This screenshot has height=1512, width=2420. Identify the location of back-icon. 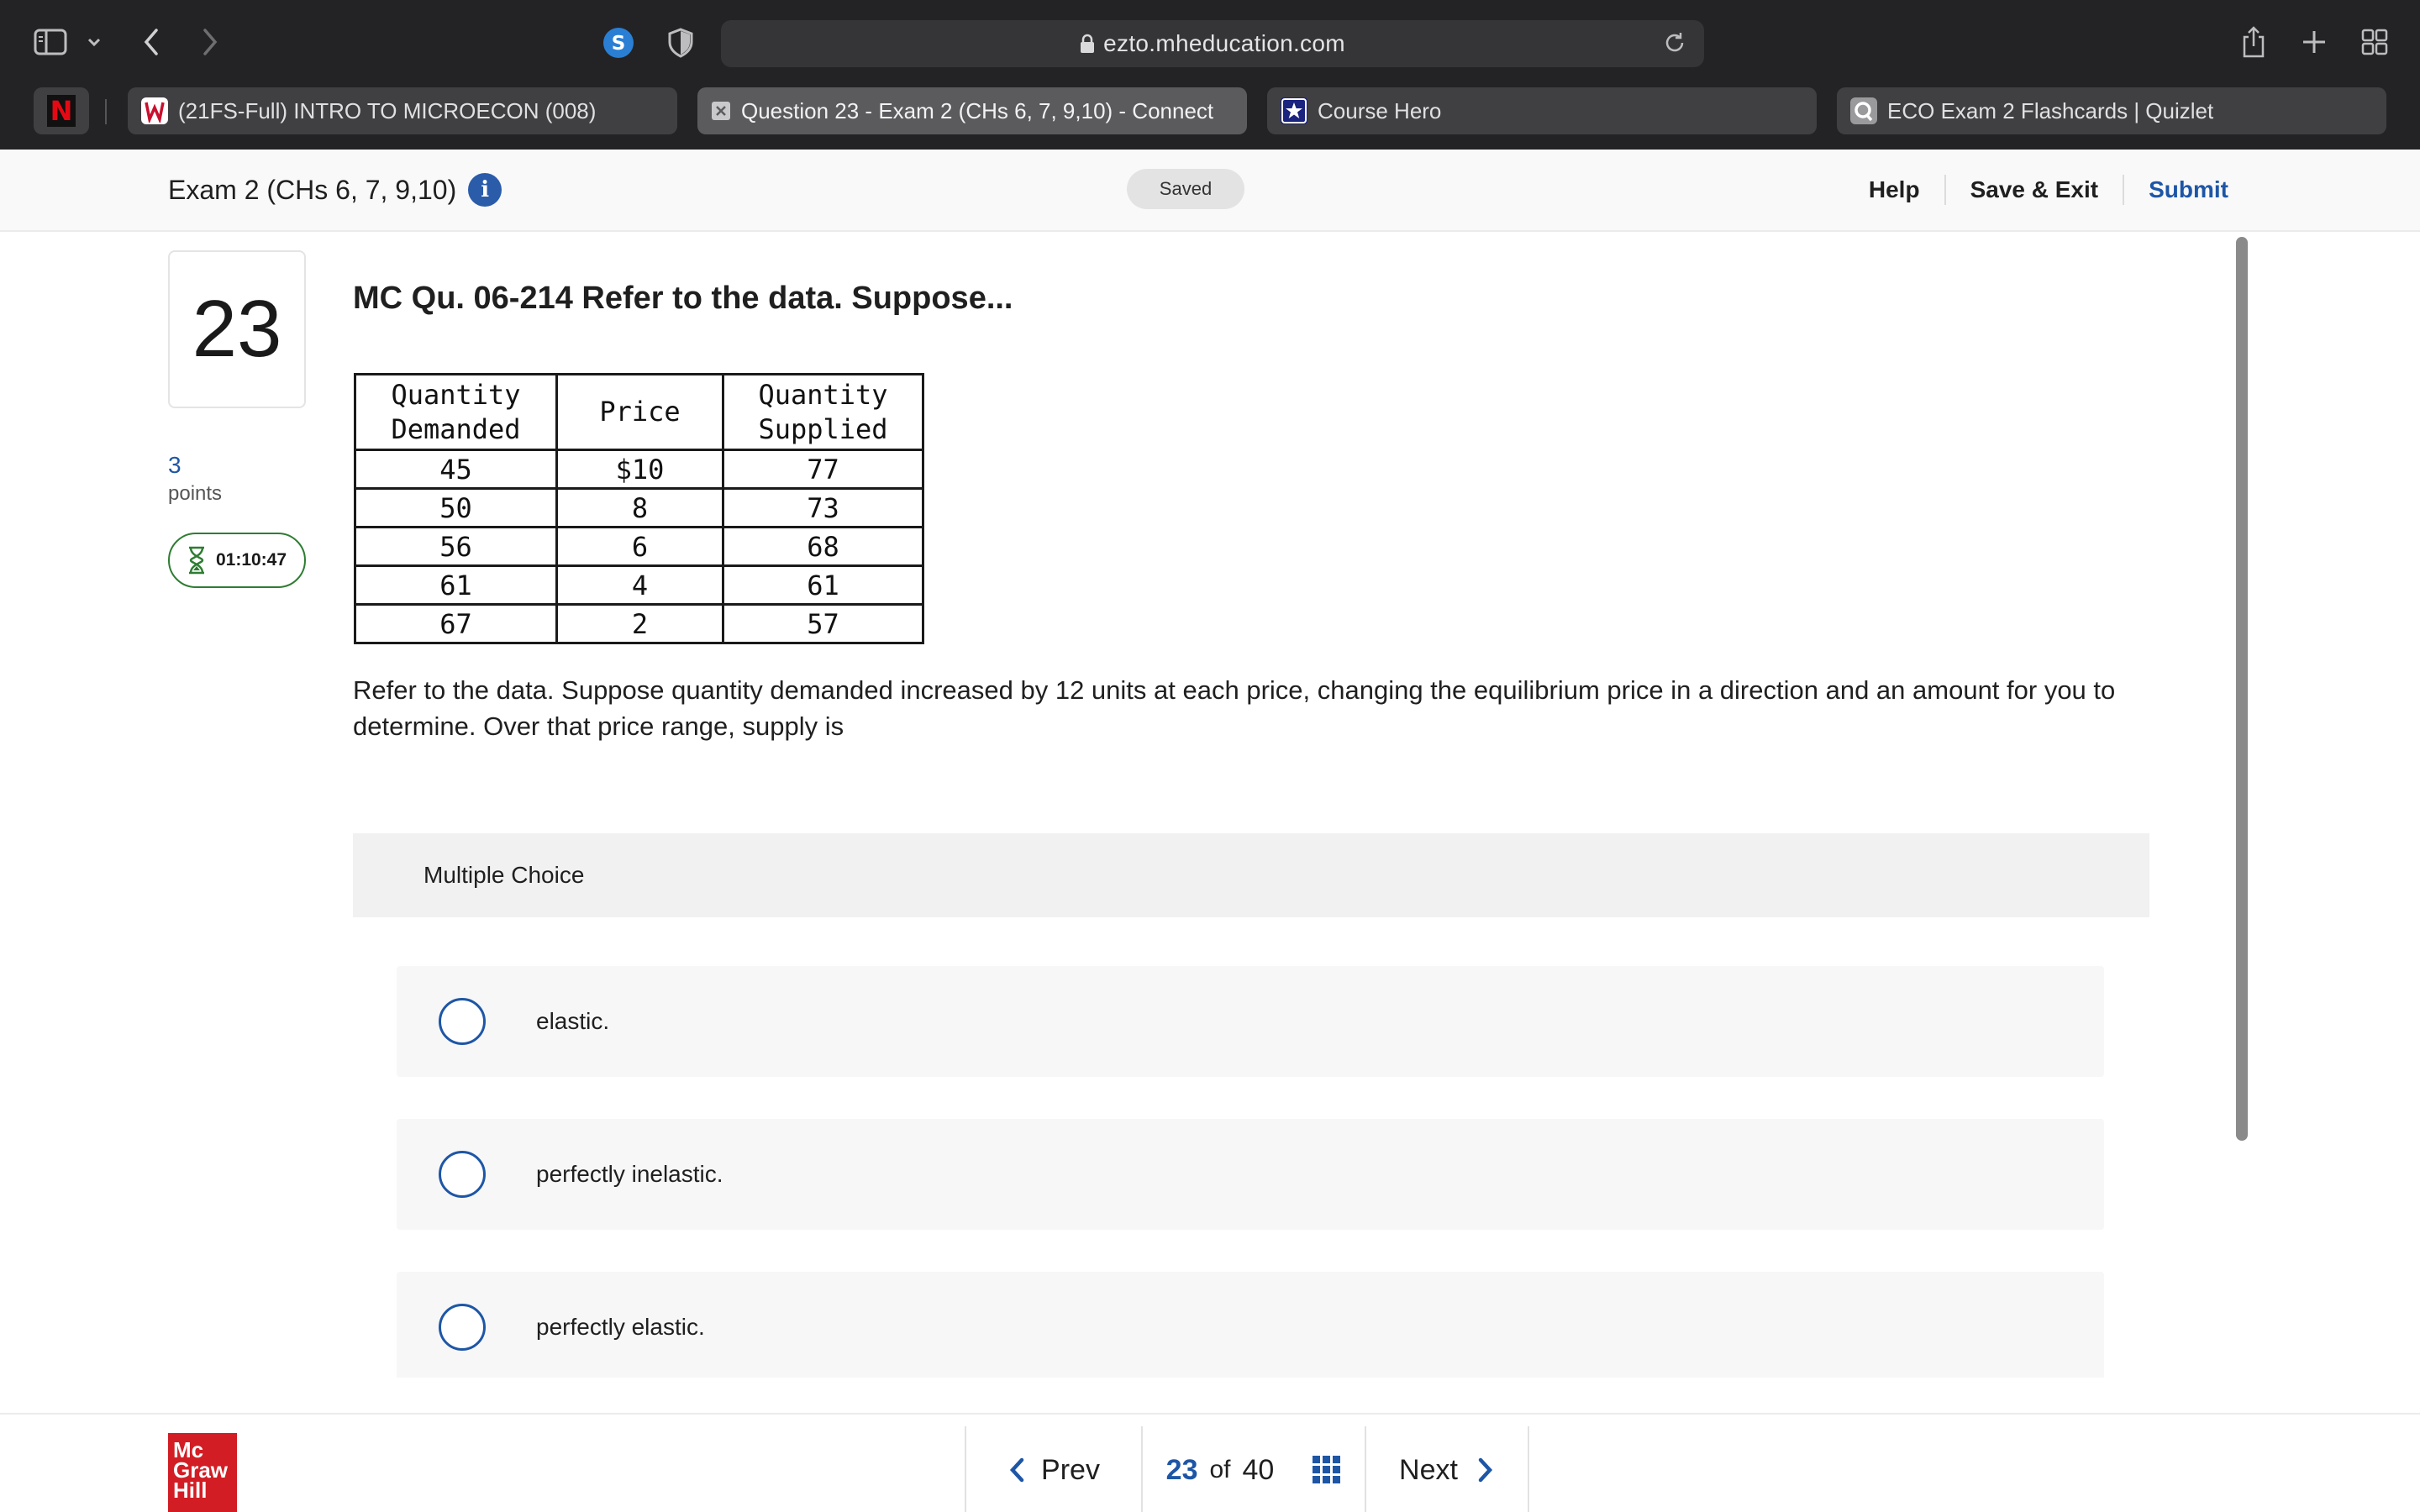
(151, 42).